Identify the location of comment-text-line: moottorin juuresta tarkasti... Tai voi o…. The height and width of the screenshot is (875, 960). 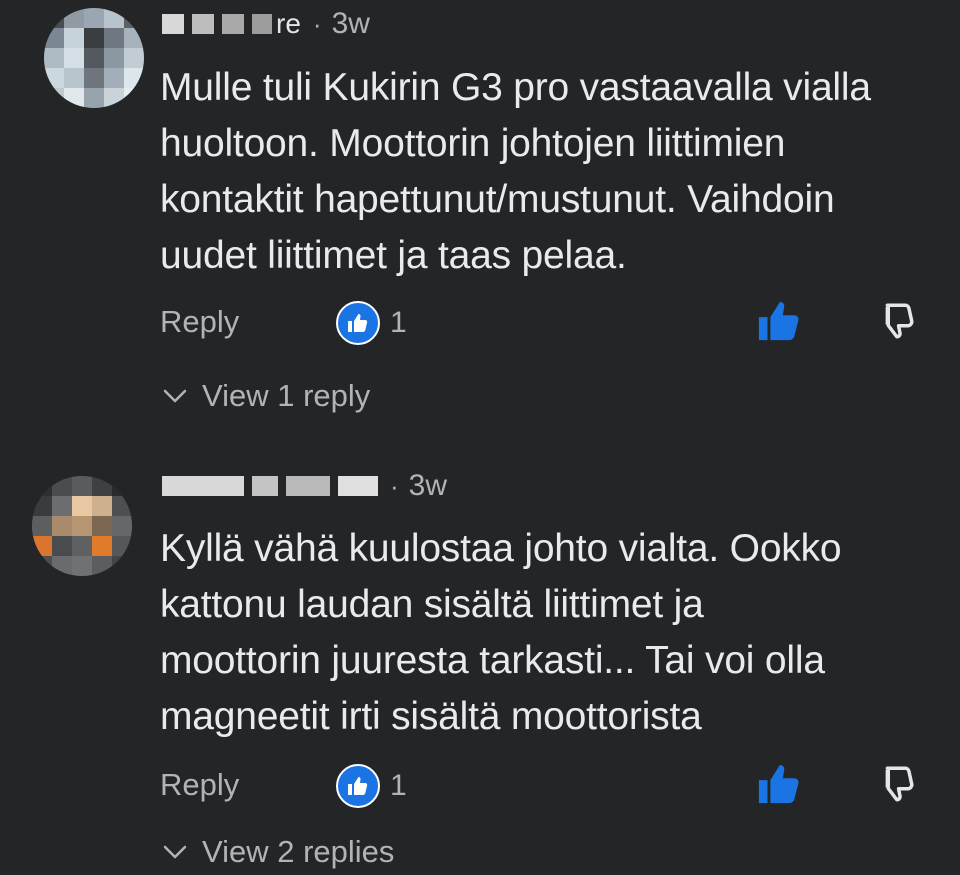
(492, 660).